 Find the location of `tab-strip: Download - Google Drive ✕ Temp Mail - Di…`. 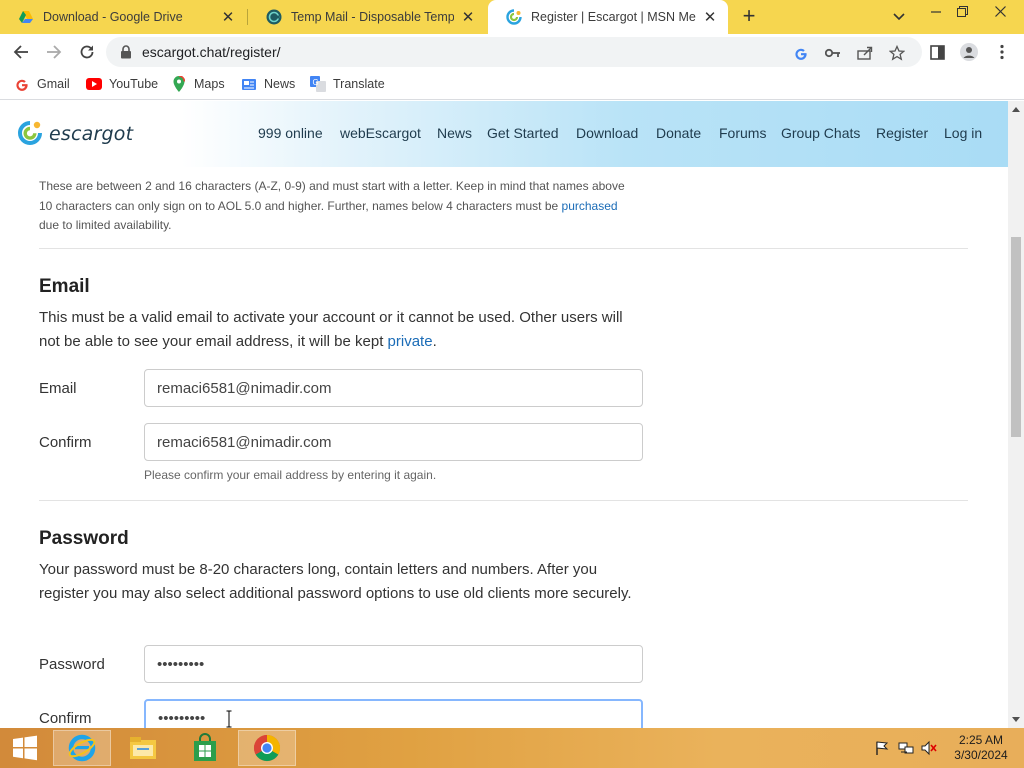

tab-strip: Download - Google Drive ✕ Temp Mail - Di… is located at coordinates (512, 17).